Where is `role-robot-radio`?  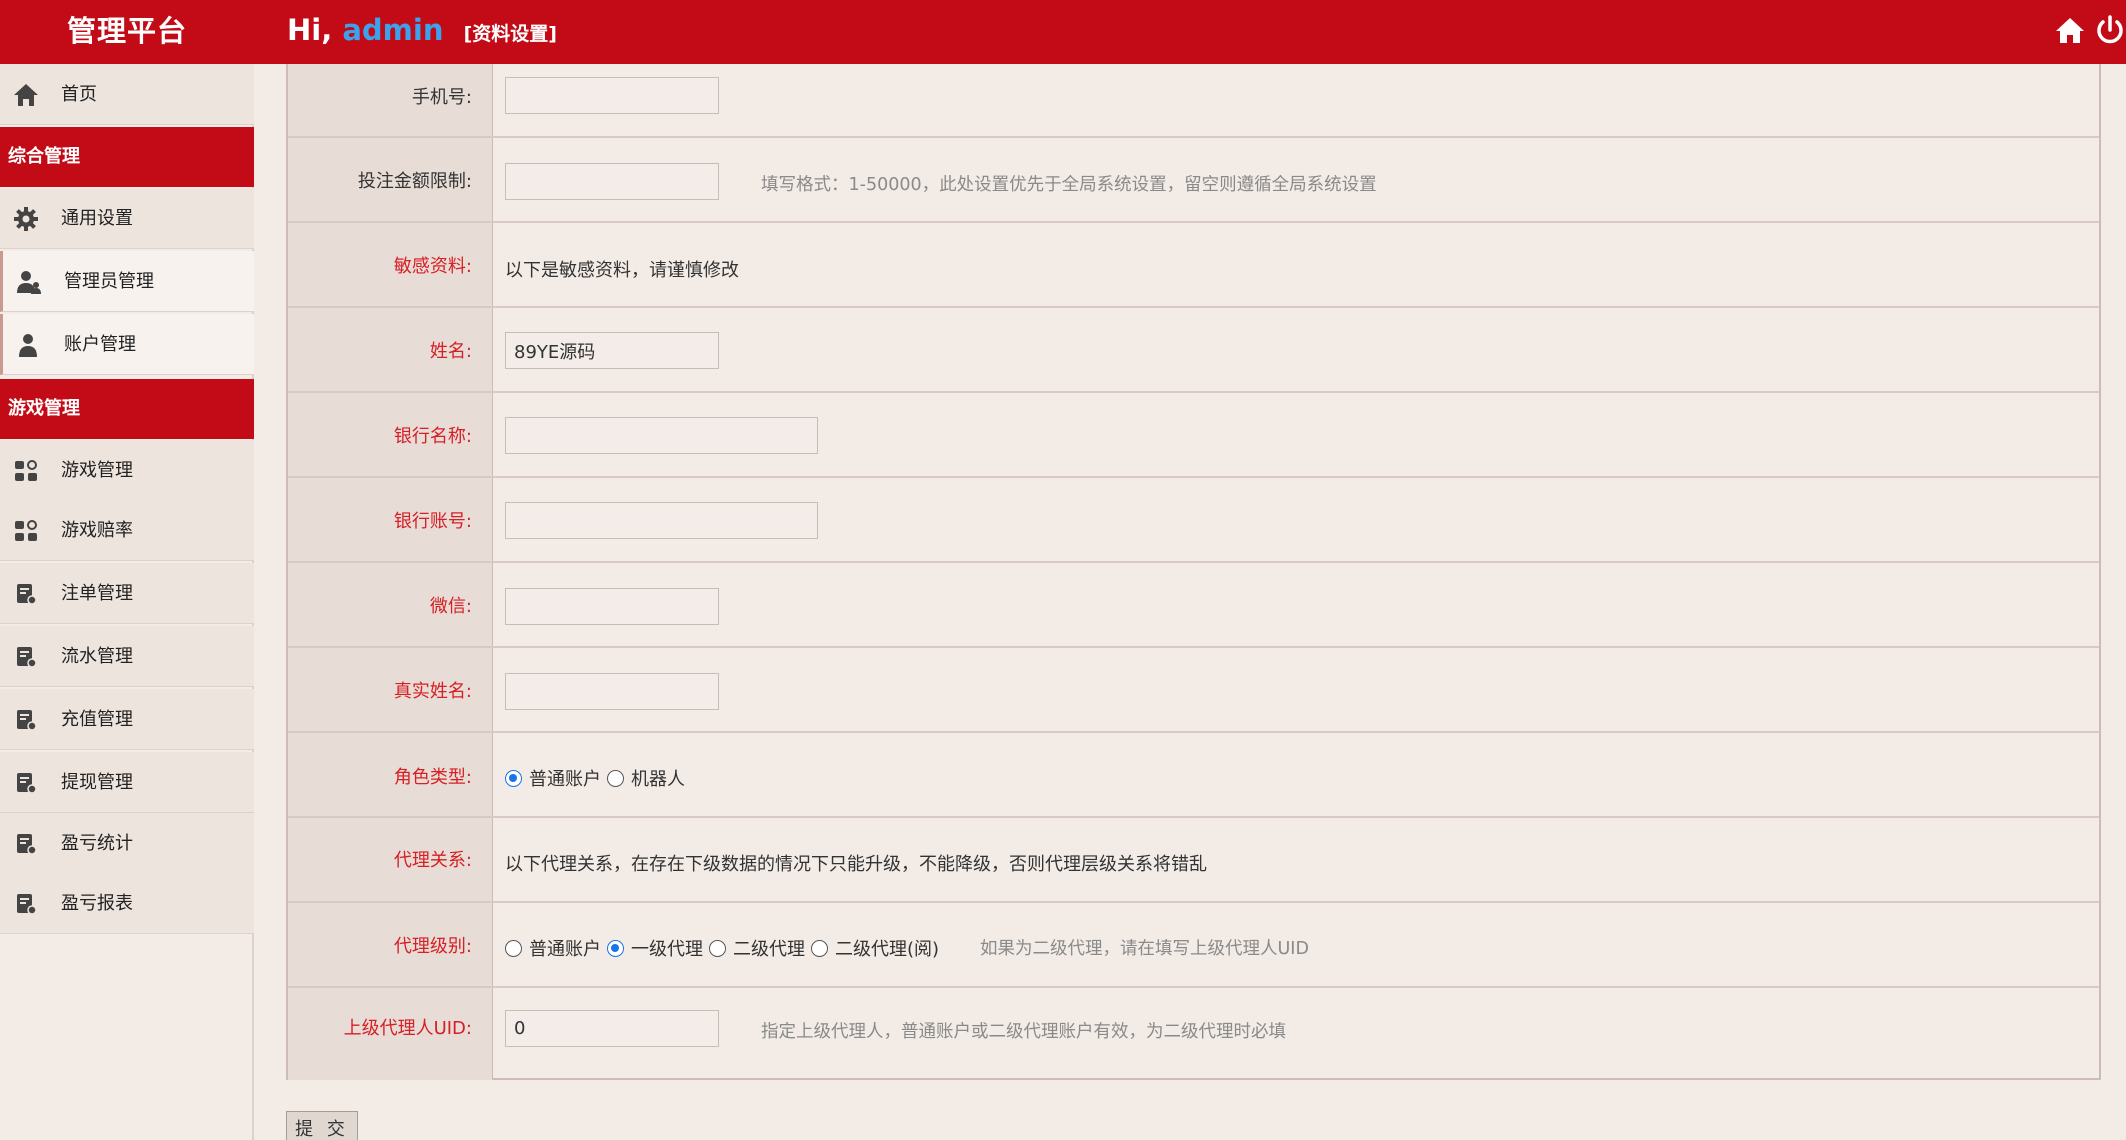
role-robot-radio is located at coordinates (615, 778).